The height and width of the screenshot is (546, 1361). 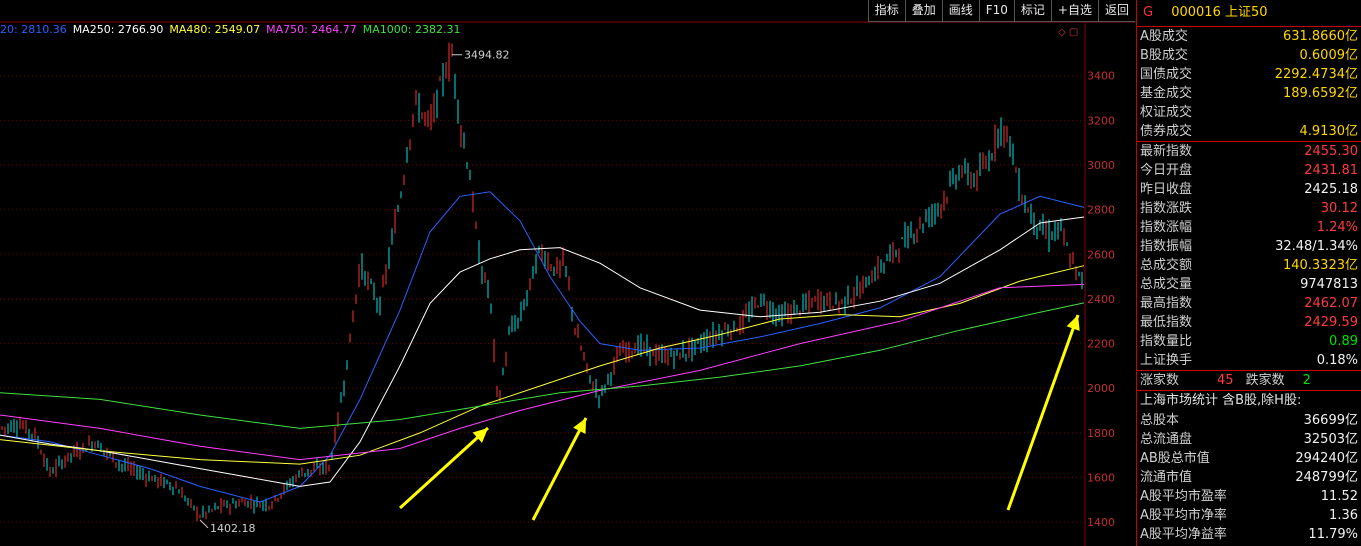 What do you see at coordinates (996, 11) in the screenshot?
I see `toolbar-button-3: F10` at bounding box center [996, 11].